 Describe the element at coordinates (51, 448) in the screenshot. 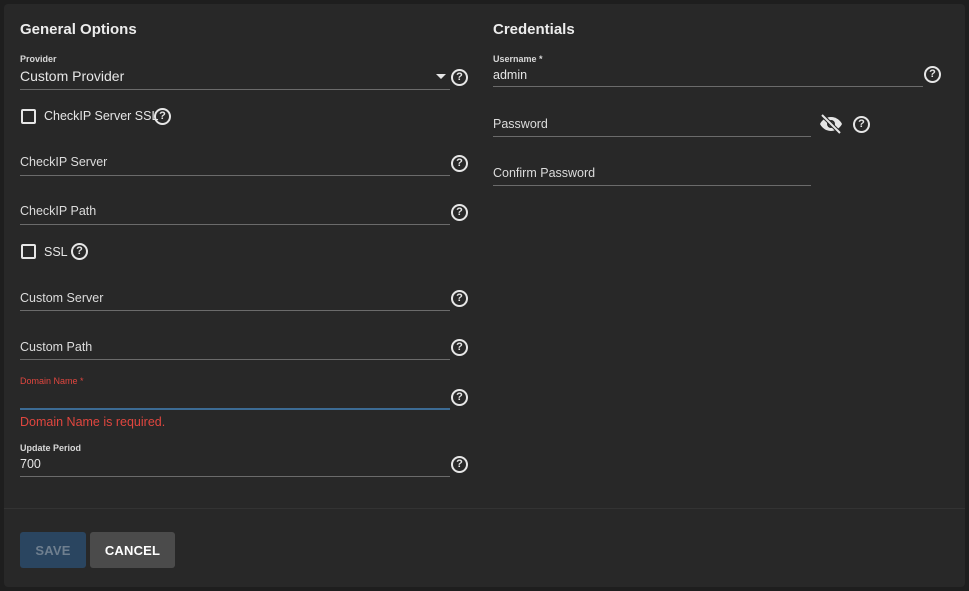

I see `update-period-label: Update Period` at that location.